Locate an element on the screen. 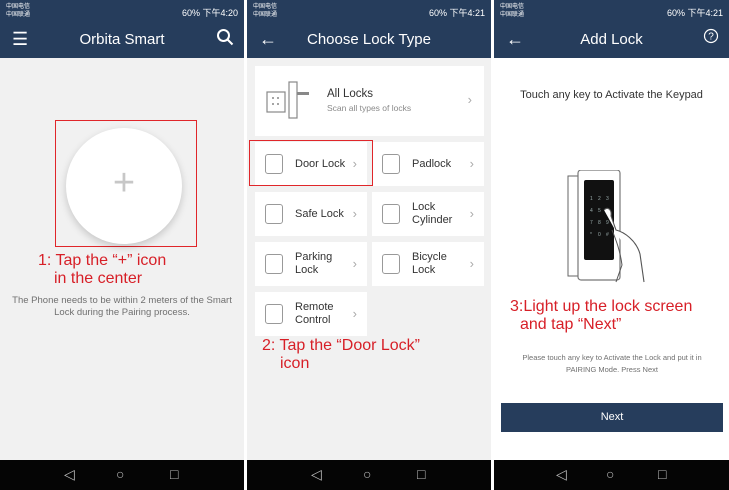 The image size is (729, 490). lock-type-label: Safe Lock is located at coordinates (319, 214).